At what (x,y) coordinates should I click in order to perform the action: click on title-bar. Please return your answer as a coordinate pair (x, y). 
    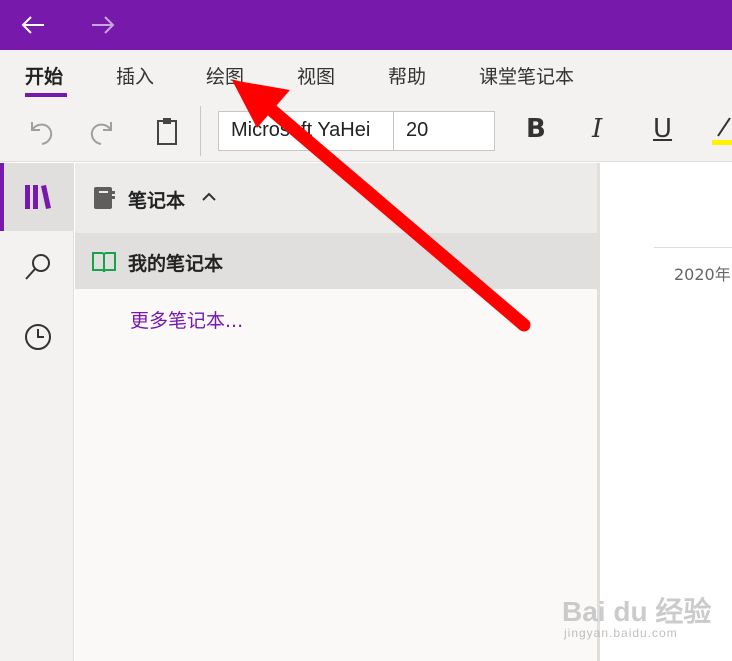
    Looking at the image, I should click on (366, 25).